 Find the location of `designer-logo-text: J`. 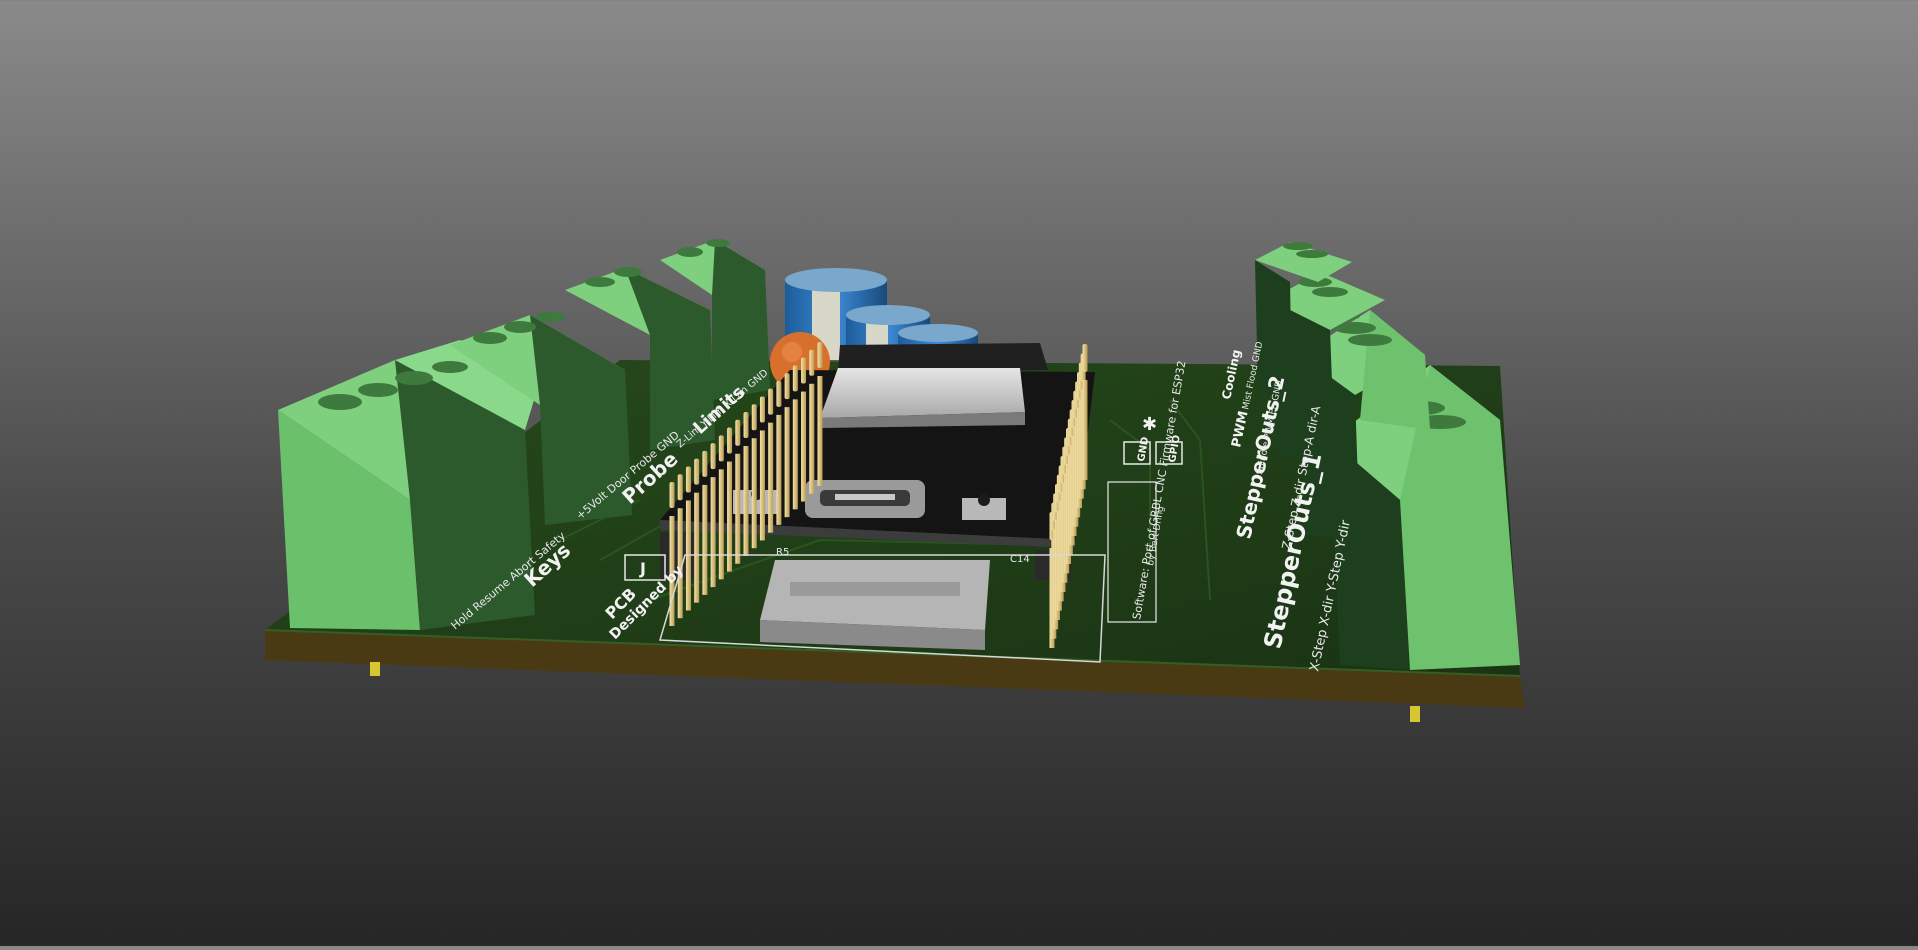

designer-logo-text: J is located at coordinates (642, 568).